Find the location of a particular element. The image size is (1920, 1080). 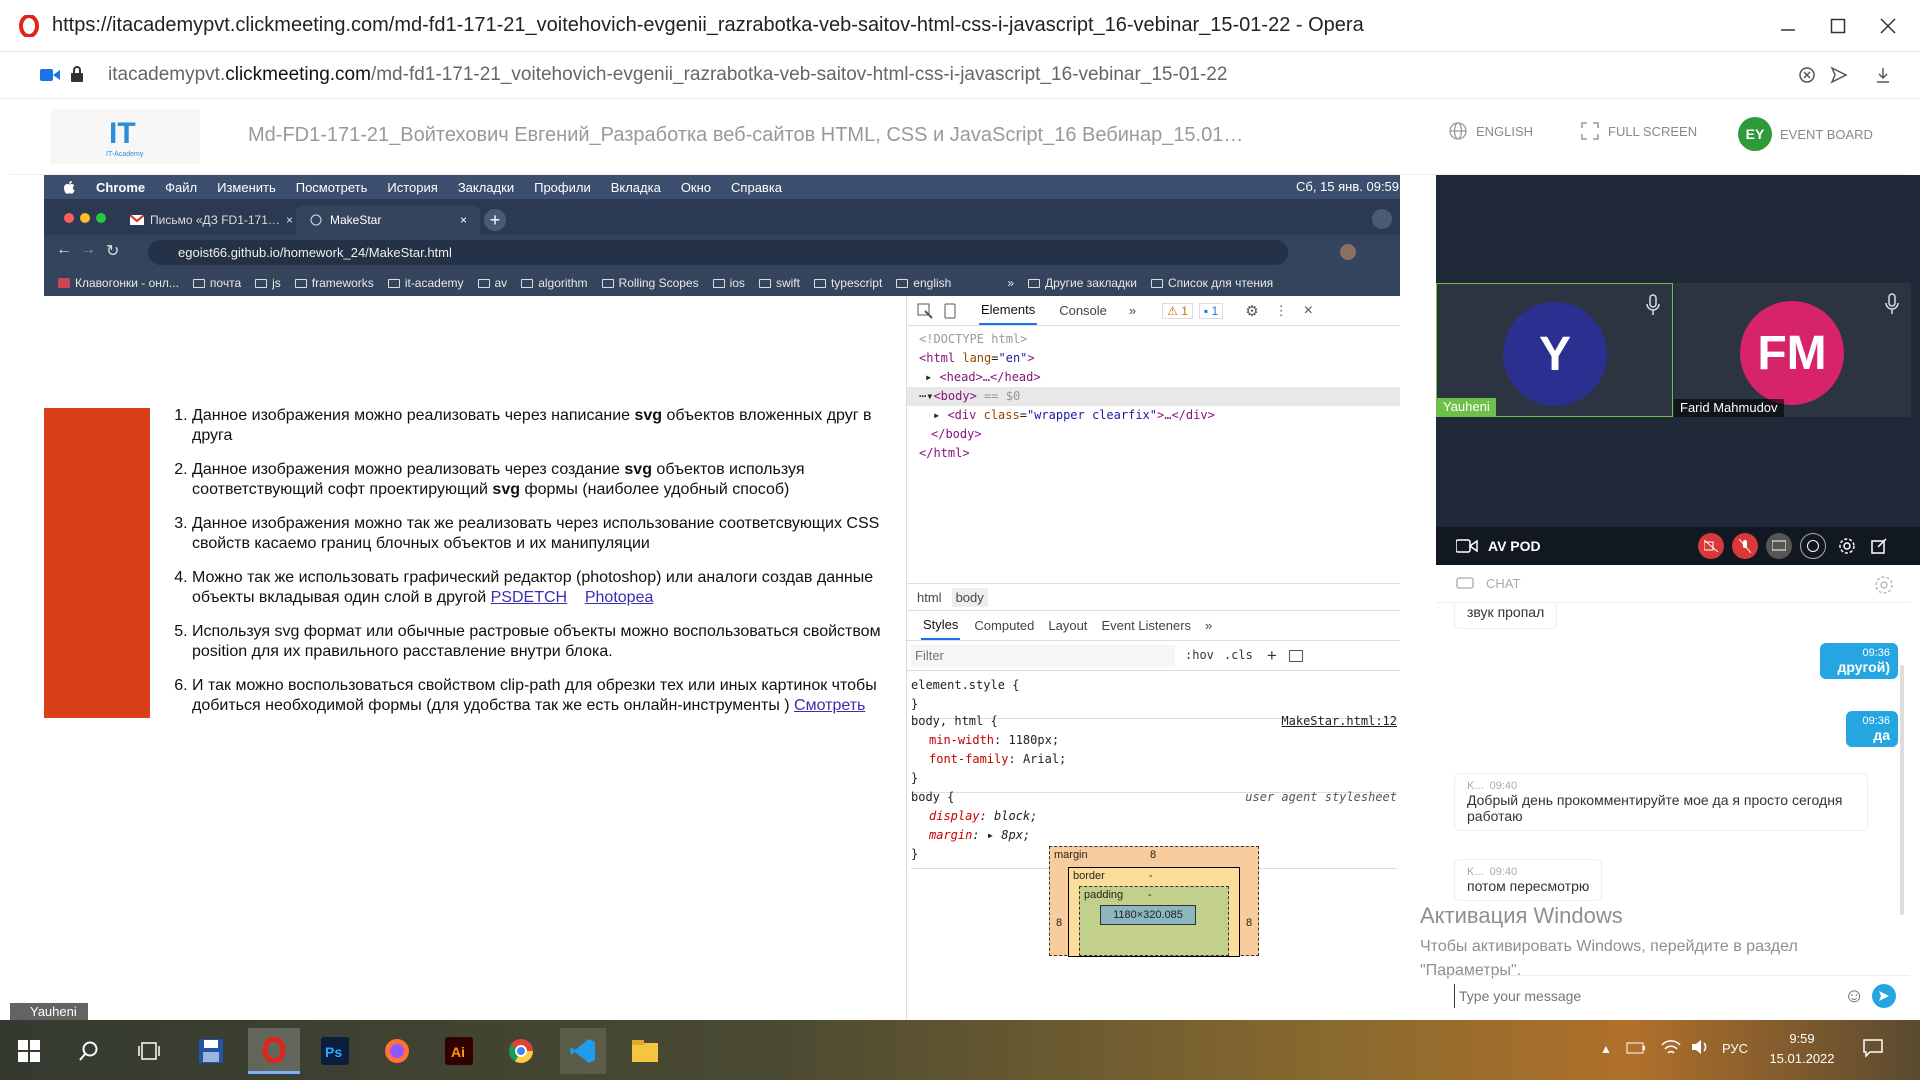

mac-close-dot is located at coordinates (69, 218).